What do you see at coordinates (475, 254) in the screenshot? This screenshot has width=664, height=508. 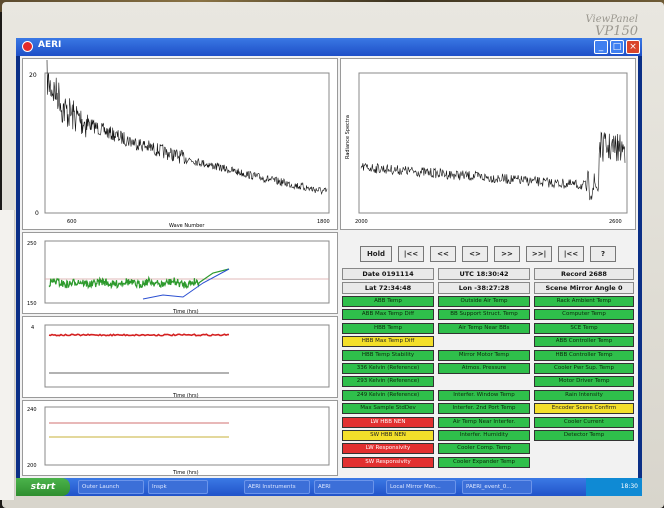 I see `center-button: <>` at bounding box center [475, 254].